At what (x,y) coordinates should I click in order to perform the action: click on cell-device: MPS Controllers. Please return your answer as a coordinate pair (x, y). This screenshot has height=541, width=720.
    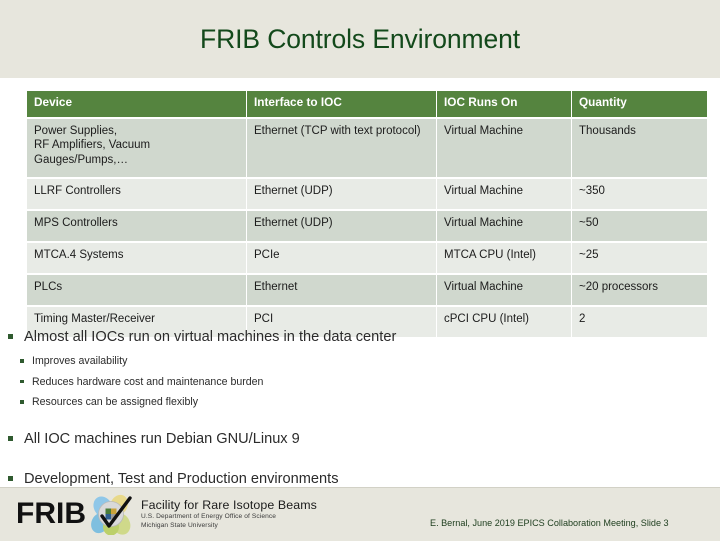
    Looking at the image, I should click on (136, 226).